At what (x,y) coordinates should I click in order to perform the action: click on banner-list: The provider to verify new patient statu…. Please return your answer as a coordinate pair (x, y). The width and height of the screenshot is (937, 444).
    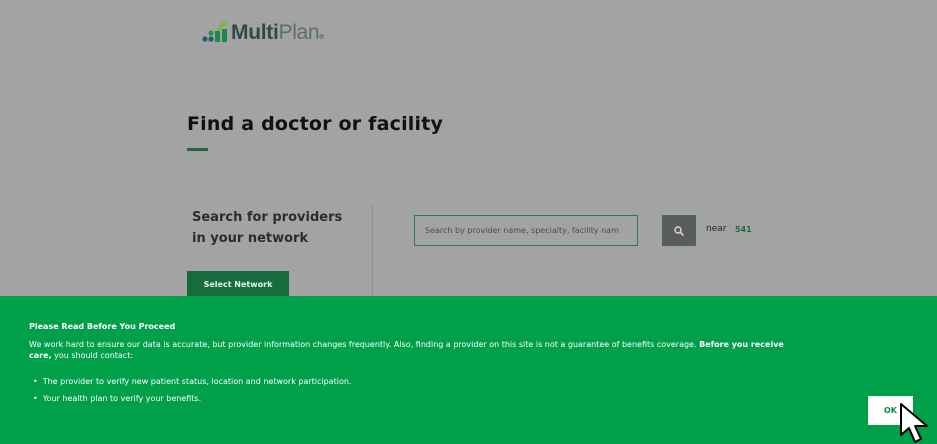
    Looking at the image, I should click on (192, 390).